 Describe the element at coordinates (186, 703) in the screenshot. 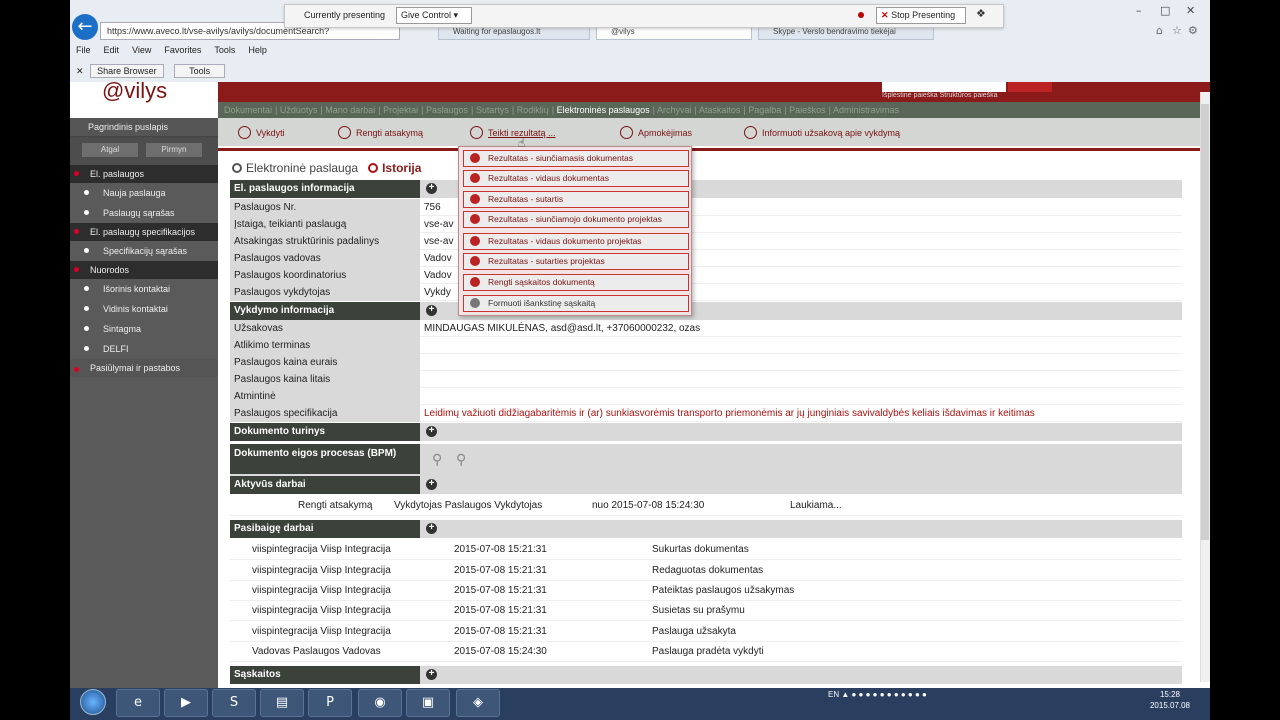

I see `media-player-icon: ▶` at that location.